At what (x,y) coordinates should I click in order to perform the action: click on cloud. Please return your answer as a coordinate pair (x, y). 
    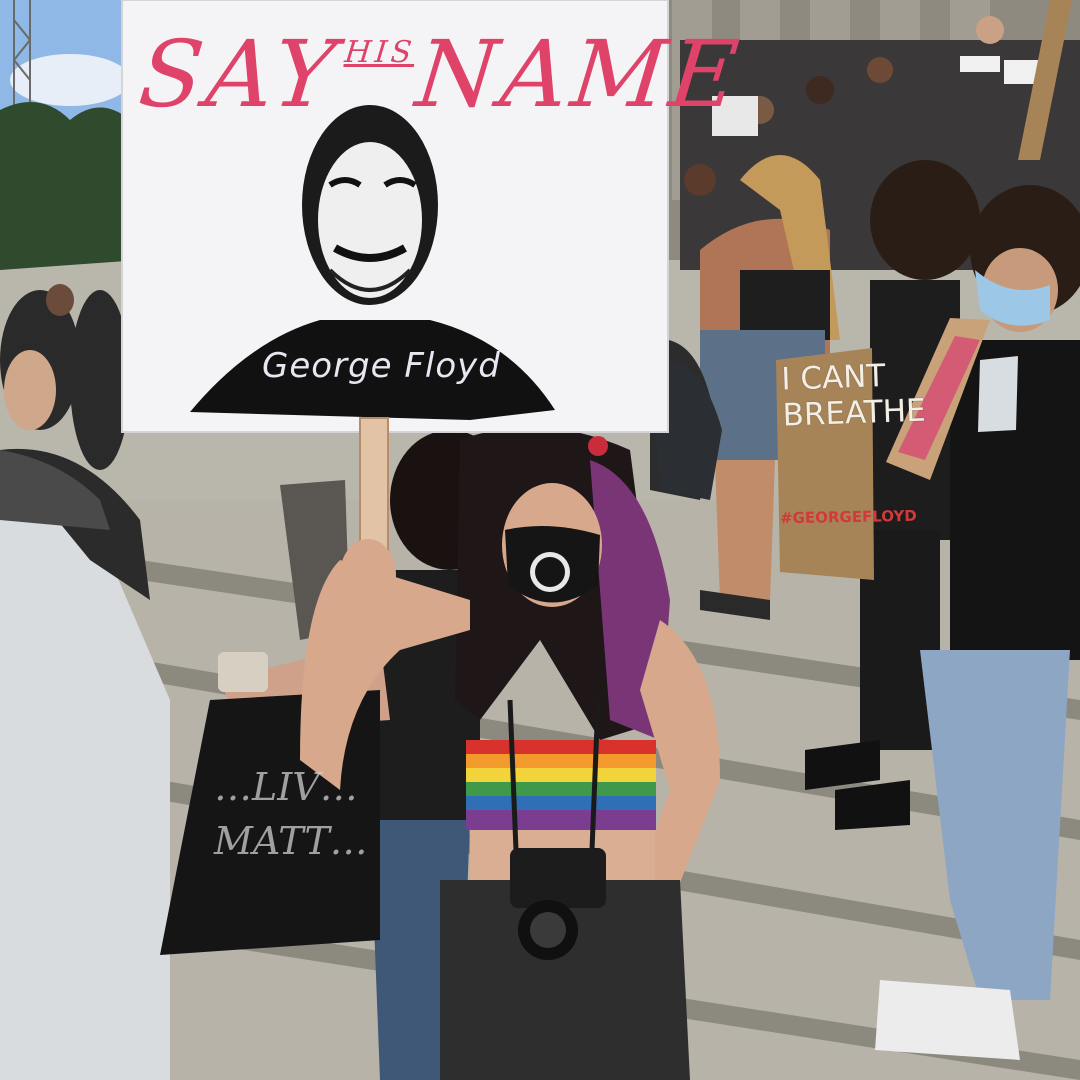
    Looking at the image, I should click on (70, 80).